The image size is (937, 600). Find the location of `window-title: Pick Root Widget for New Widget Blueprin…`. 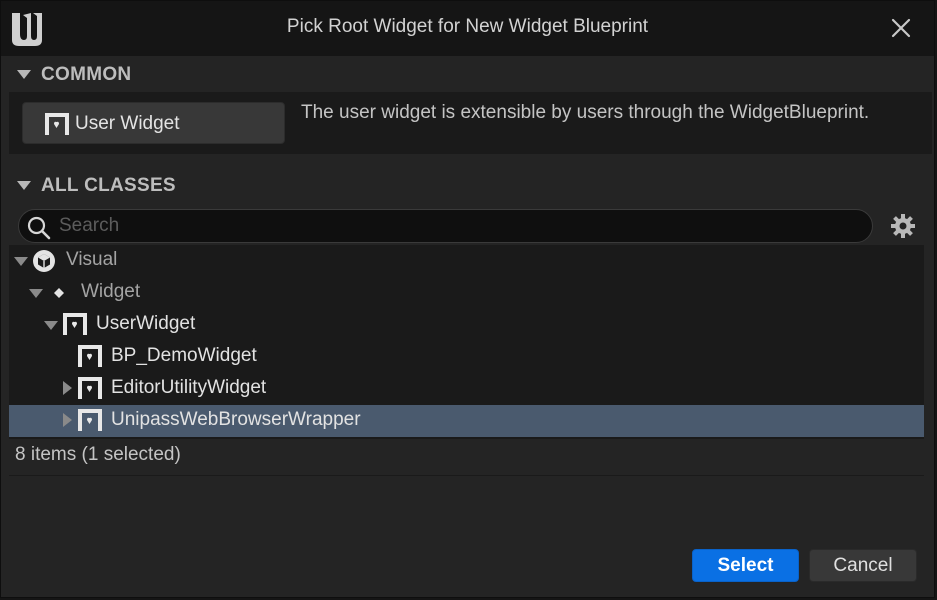

window-title: Pick Root Widget for New Widget Blueprin… is located at coordinates (467, 26).